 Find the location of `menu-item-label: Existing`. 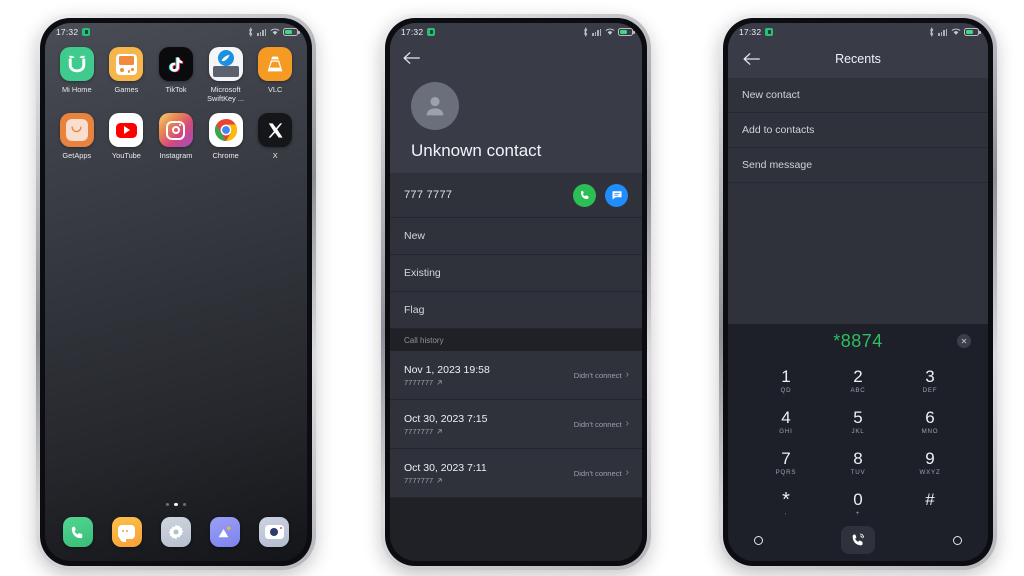

menu-item-label: Existing is located at coordinates (422, 273).